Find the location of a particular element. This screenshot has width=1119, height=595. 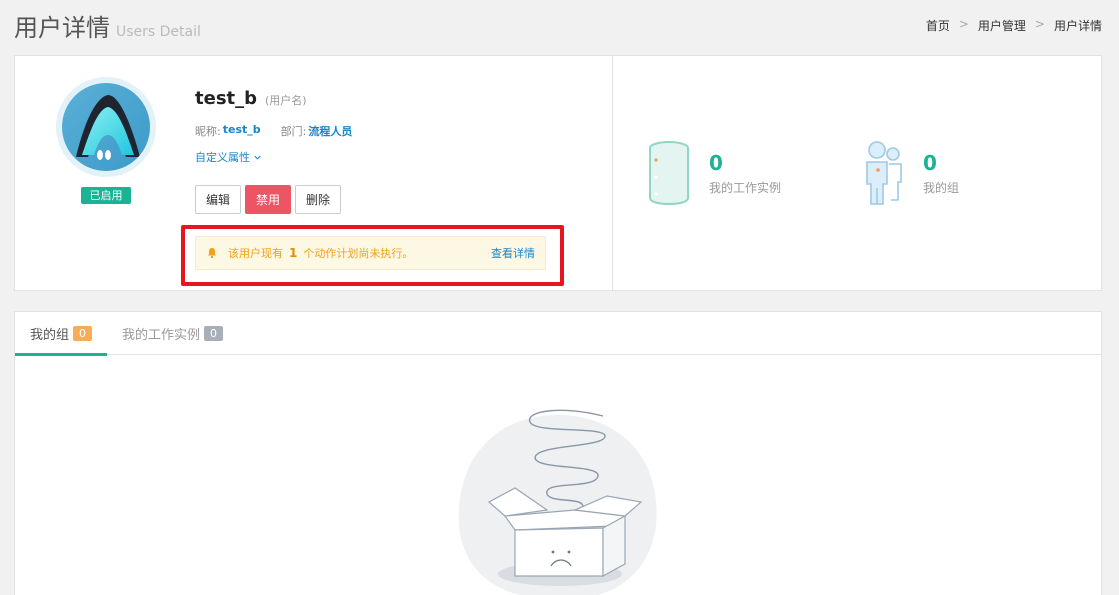

username-block: test_b (用户名) is located at coordinates (251, 98).